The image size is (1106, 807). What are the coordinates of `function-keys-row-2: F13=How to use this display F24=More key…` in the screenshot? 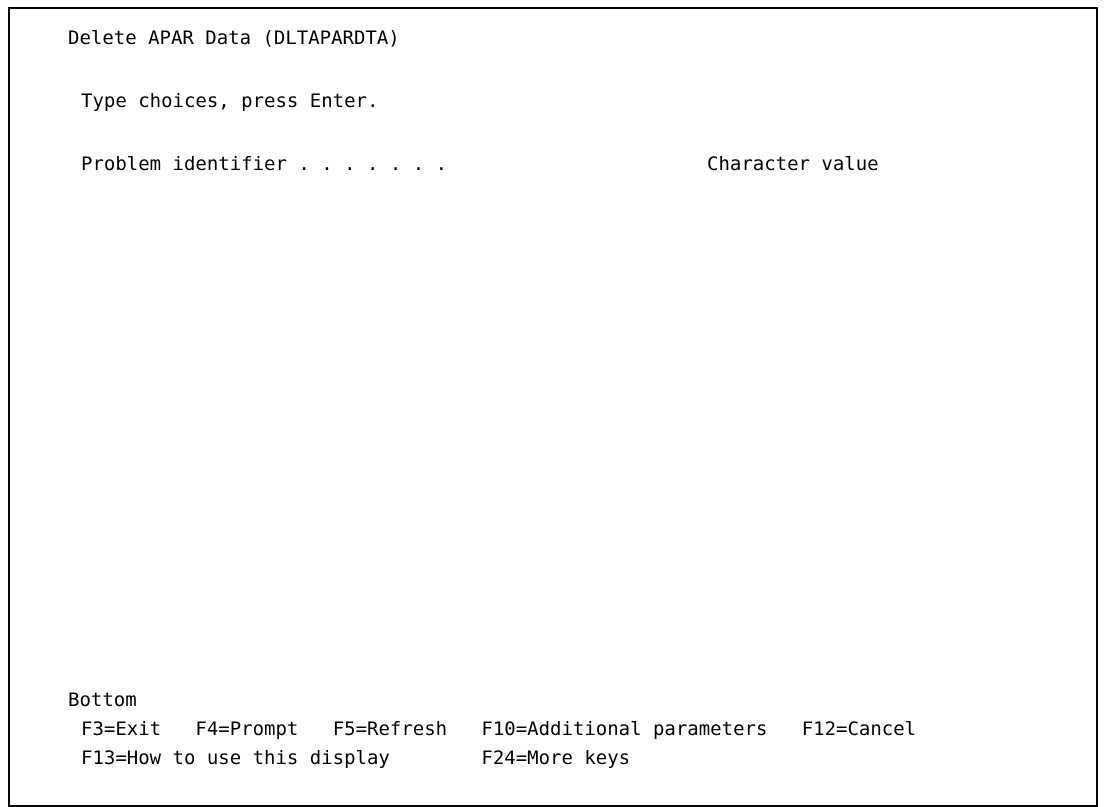 It's located at (355, 758).